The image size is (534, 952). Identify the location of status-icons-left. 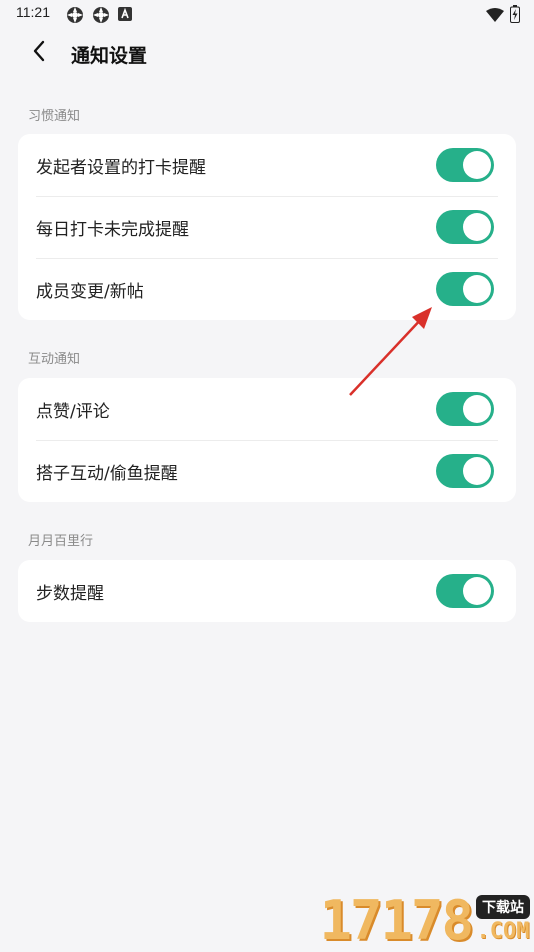
(99, 17).